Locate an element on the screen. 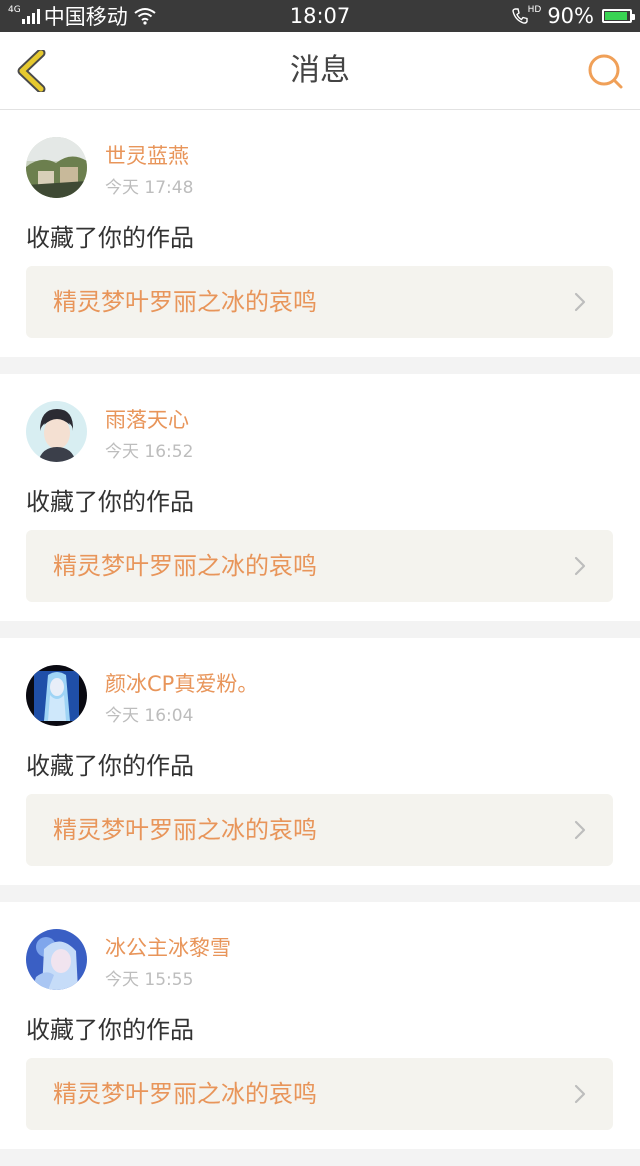 The width and height of the screenshot is (640, 1166). message-time: 今天 16:04 is located at coordinates (149, 716).